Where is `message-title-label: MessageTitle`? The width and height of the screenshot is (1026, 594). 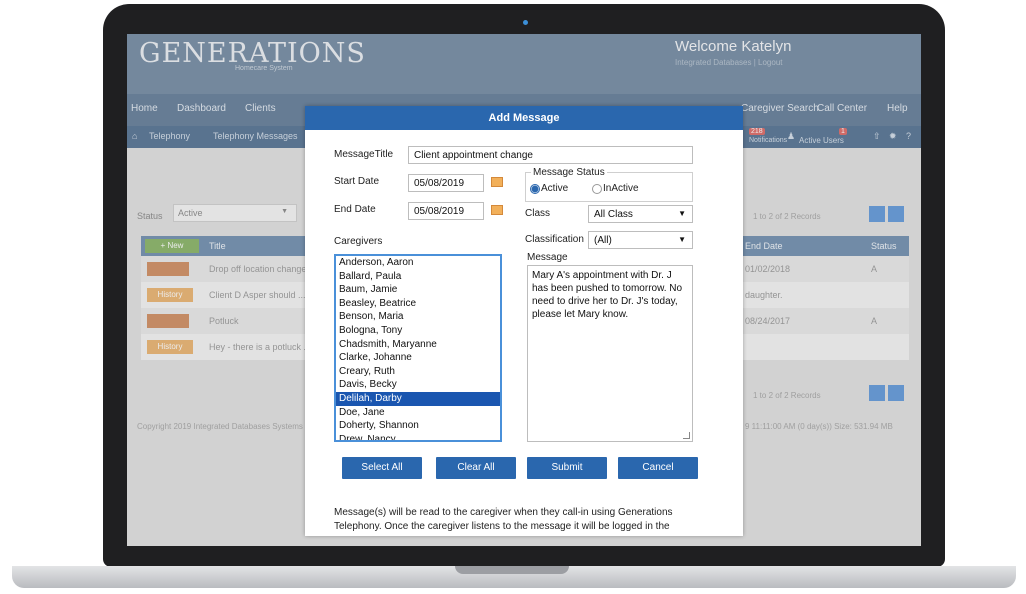 message-title-label: MessageTitle is located at coordinates (364, 154).